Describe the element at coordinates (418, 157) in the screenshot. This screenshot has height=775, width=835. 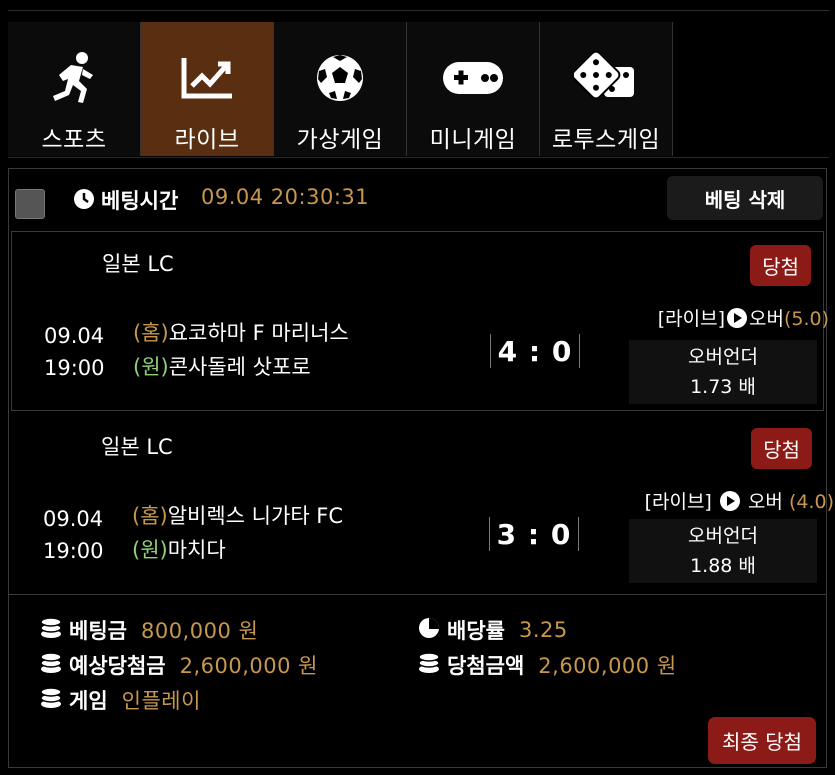
I see `tab-divider` at that location.